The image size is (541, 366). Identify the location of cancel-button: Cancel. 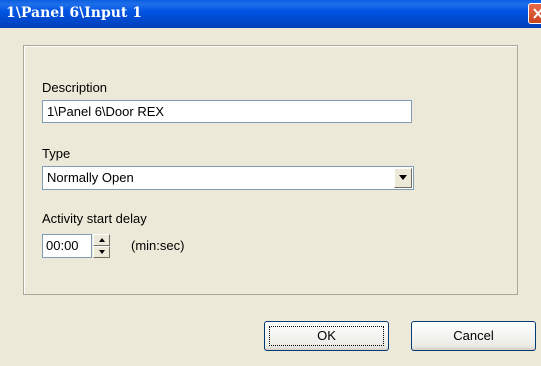
(473, 336).